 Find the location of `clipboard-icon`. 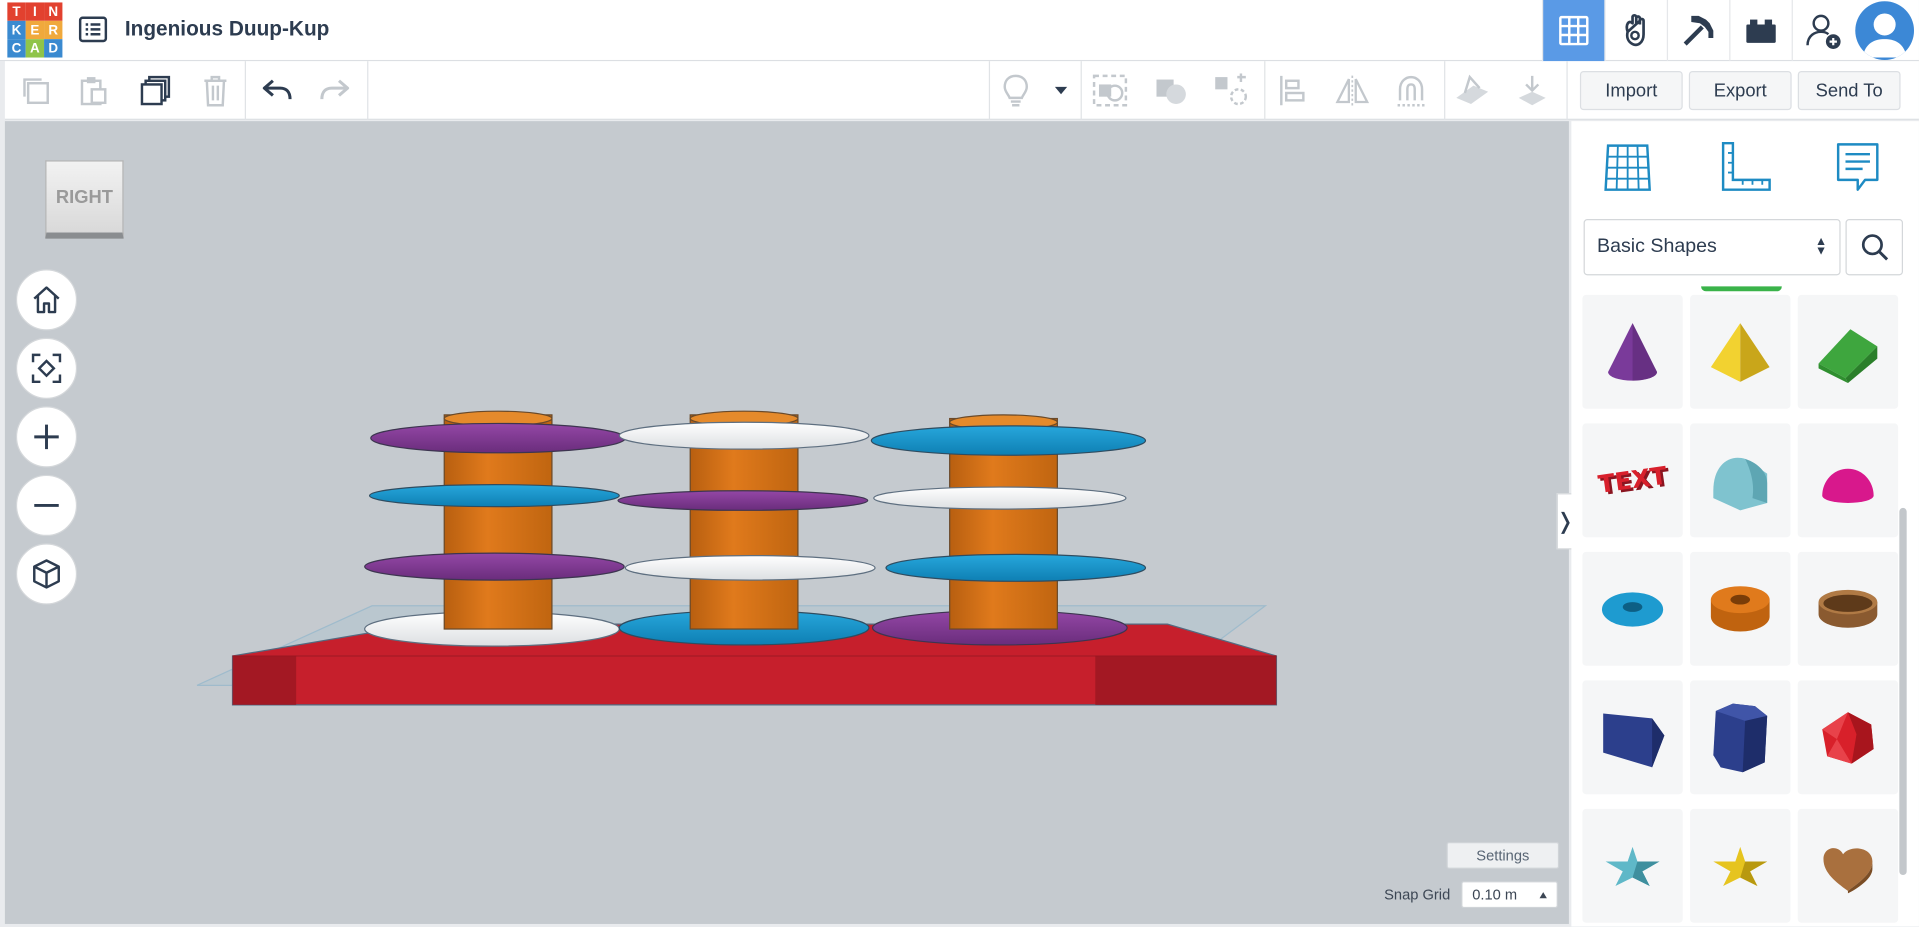

clipboard-icon is located at coordinates (93, 91).